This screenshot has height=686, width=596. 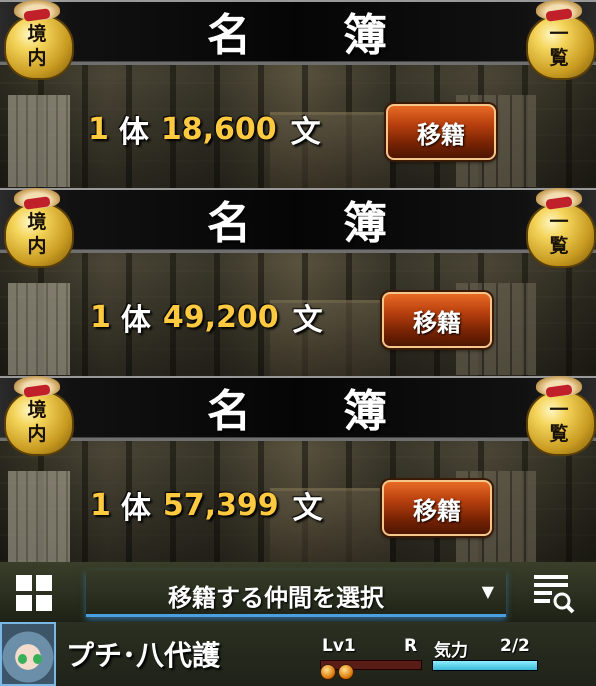 What do you see at coordinates (276, 598) in the screenshot?
I see `select-label: 移籍する仲間を選択` at bounding box center [276, 598].